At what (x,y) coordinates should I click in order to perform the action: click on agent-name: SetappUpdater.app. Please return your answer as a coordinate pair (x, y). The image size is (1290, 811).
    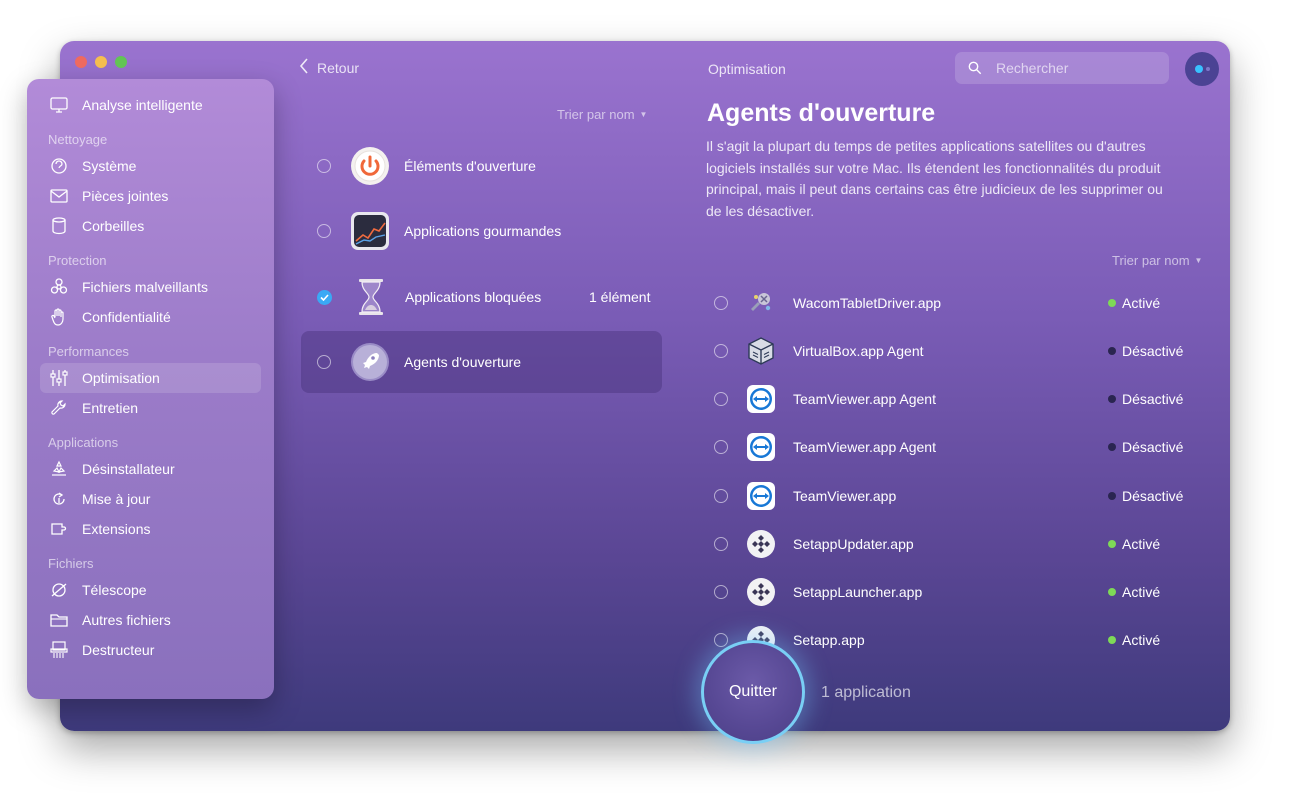
    Looking at the image, I should click on (853, 544).